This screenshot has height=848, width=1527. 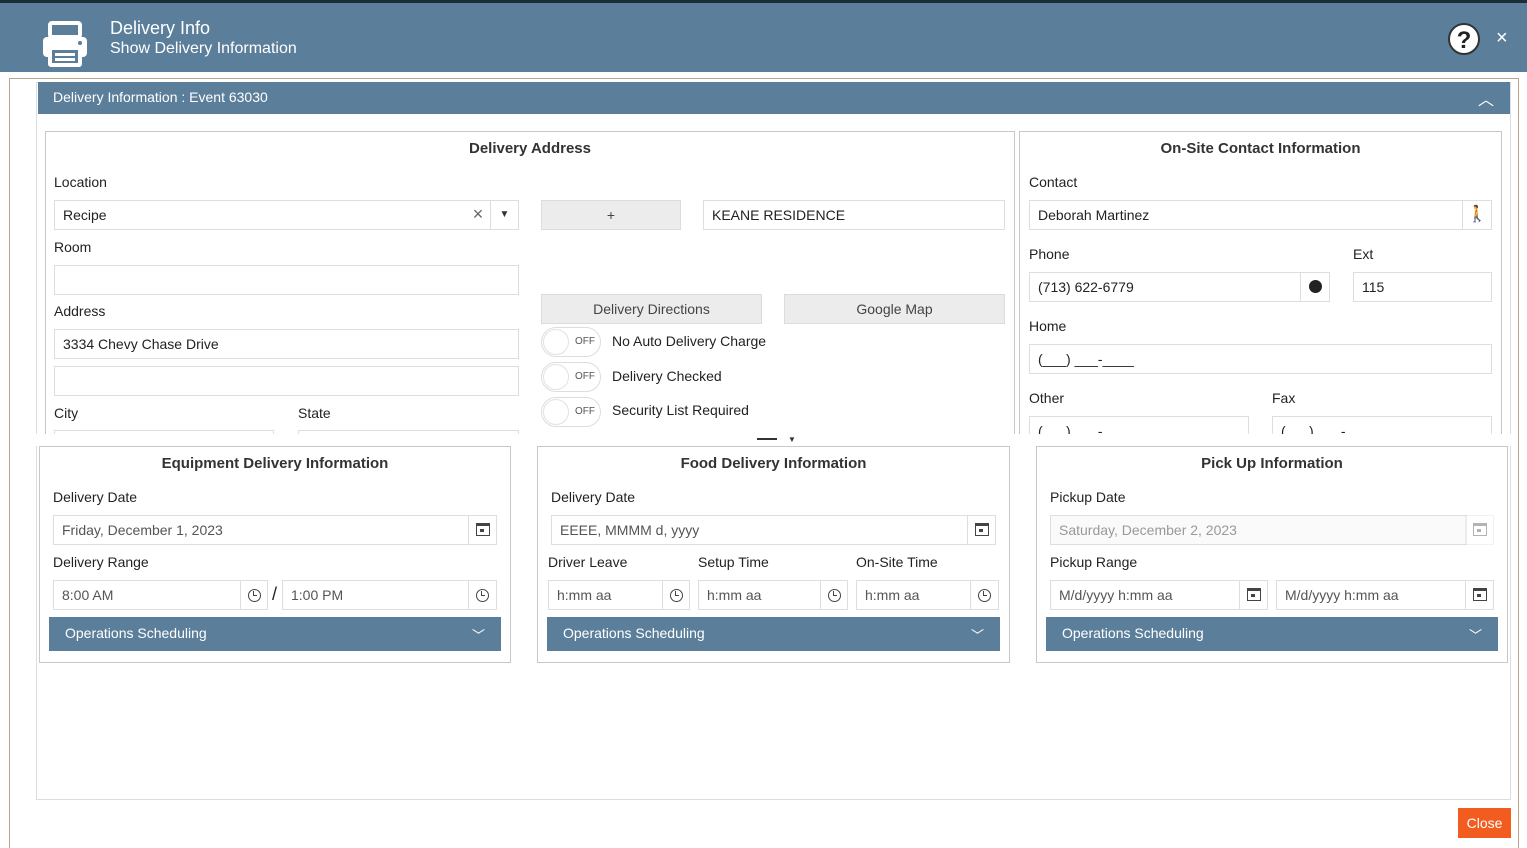 What do you see at coordinates (314, 413) in the screenshot?
I see `state-label: State` at bounding box center [314, 413].